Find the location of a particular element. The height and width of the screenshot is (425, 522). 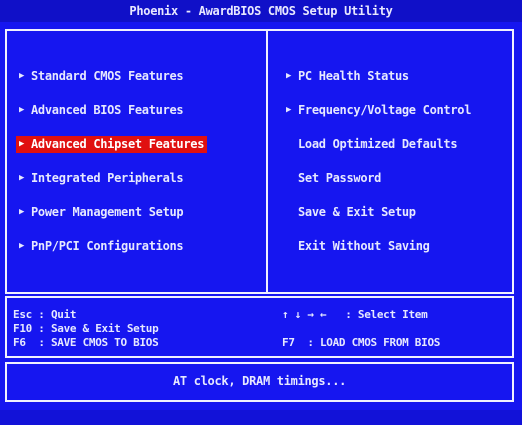

help-select-item: ↑ ↓ → ← : Select Item is located at coordinates (355, 314).